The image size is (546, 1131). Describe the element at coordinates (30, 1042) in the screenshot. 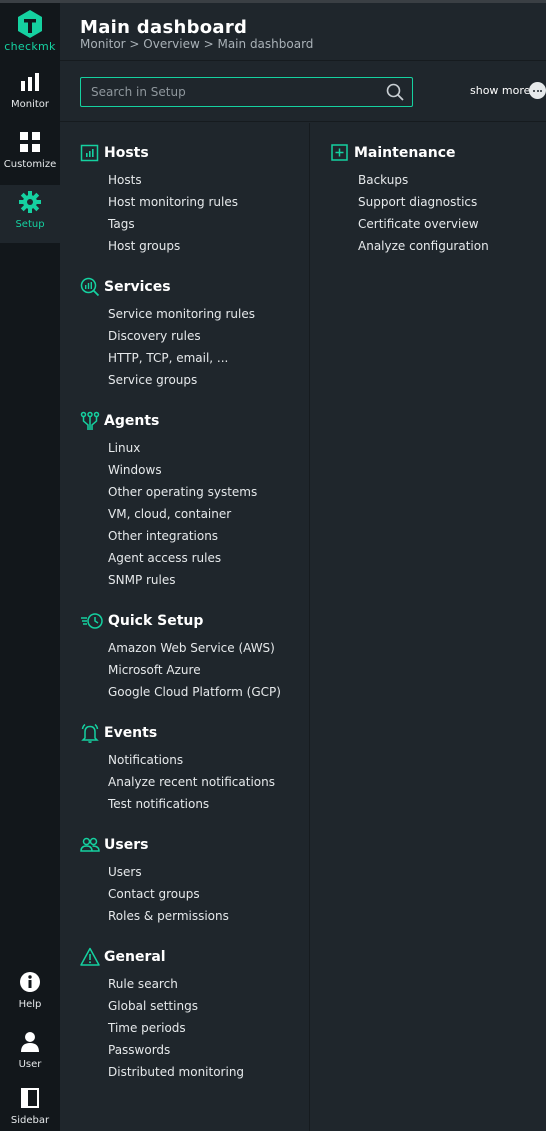

I see `user-icon` at that location.